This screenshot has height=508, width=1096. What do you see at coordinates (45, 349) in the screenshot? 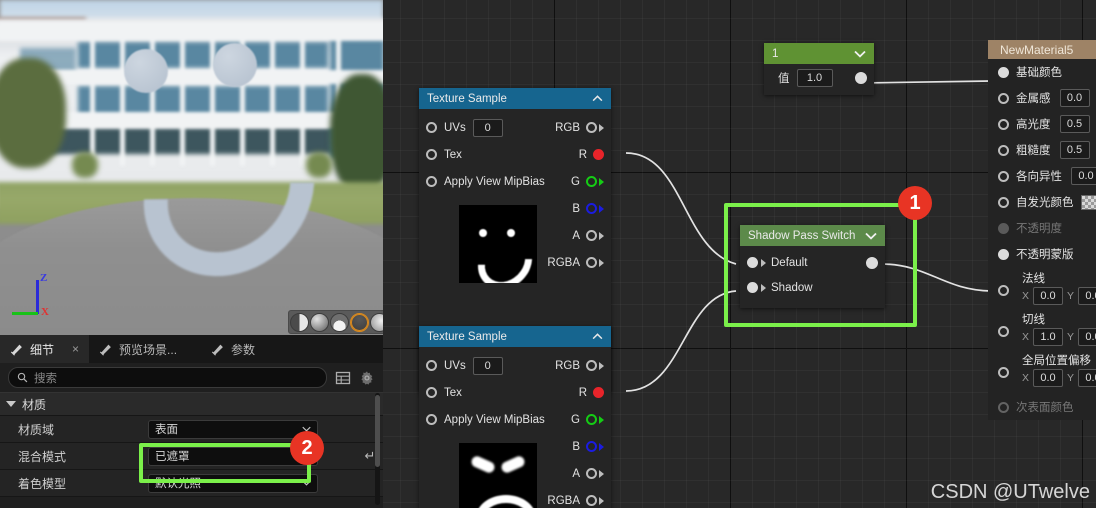
I see `tab-details: 细节 ×` at bounding box center [45, 349].